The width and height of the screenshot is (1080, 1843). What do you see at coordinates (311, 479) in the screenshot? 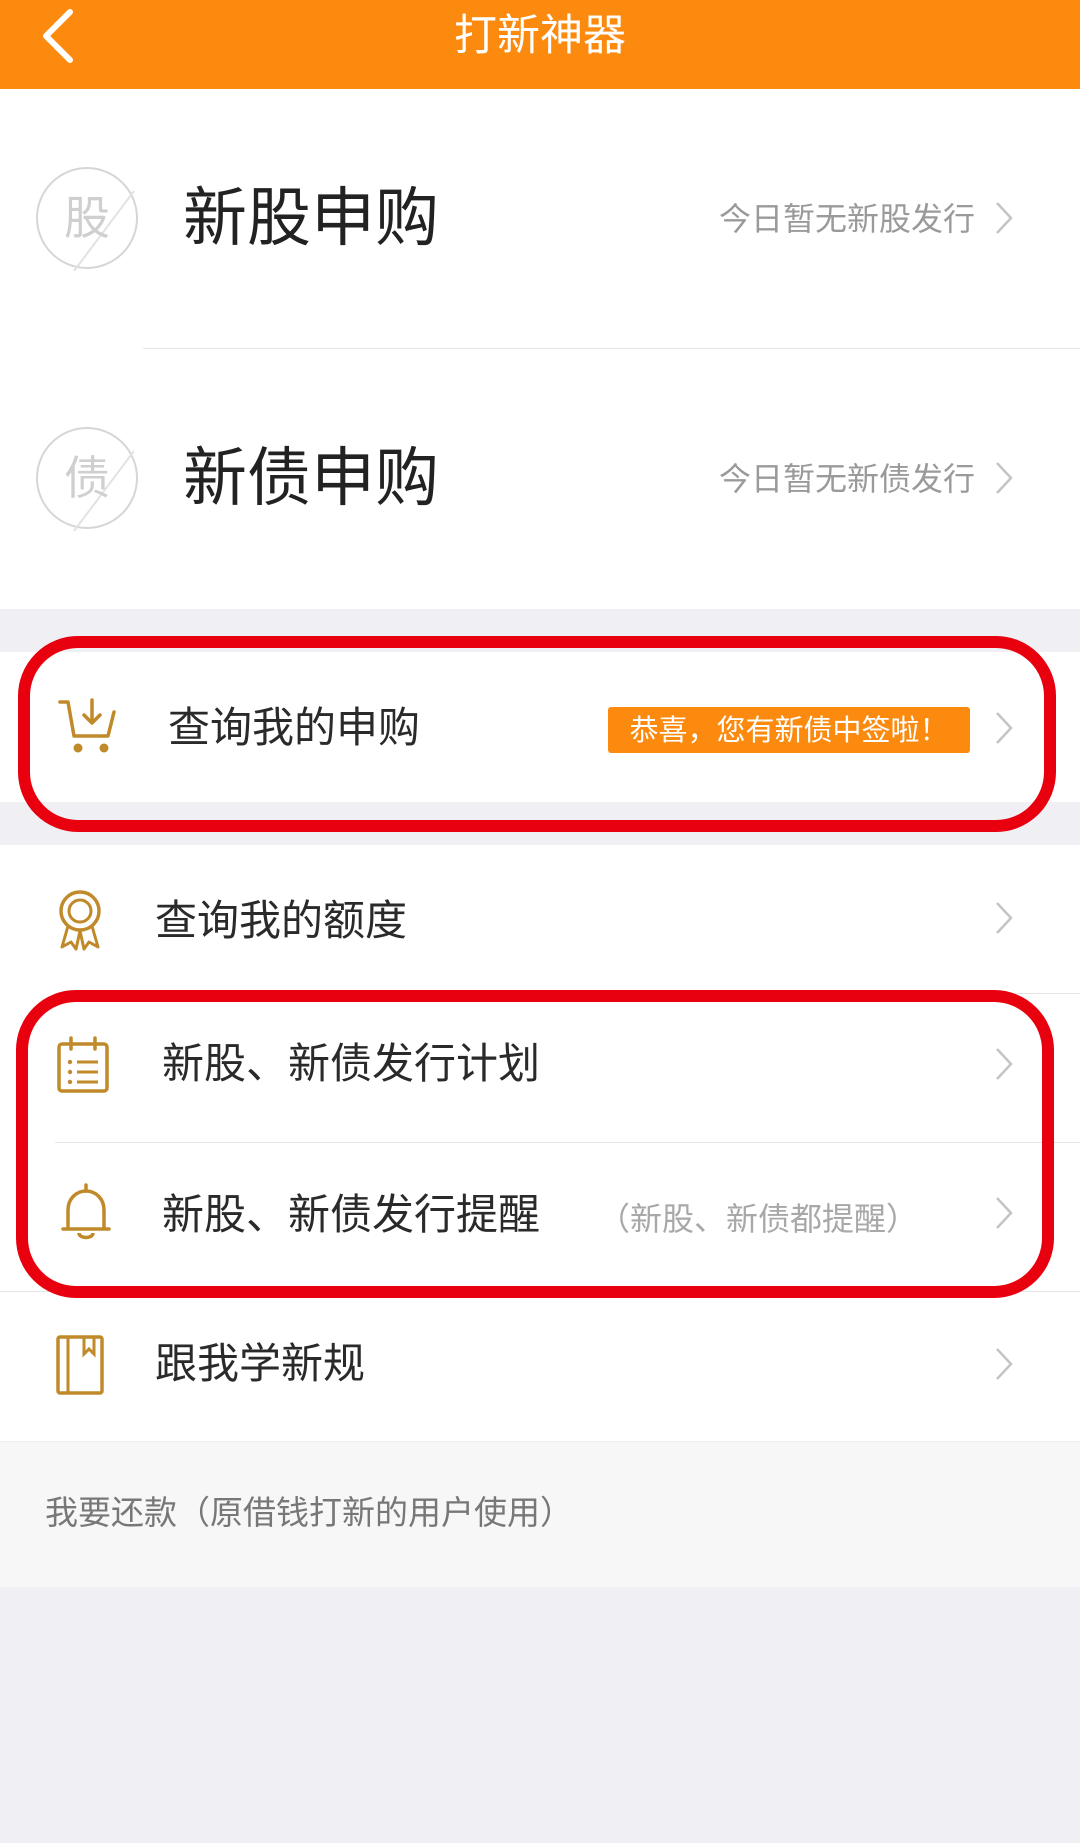
I see `subscribe-title: 新债申购` at bounding box center [311, 479].